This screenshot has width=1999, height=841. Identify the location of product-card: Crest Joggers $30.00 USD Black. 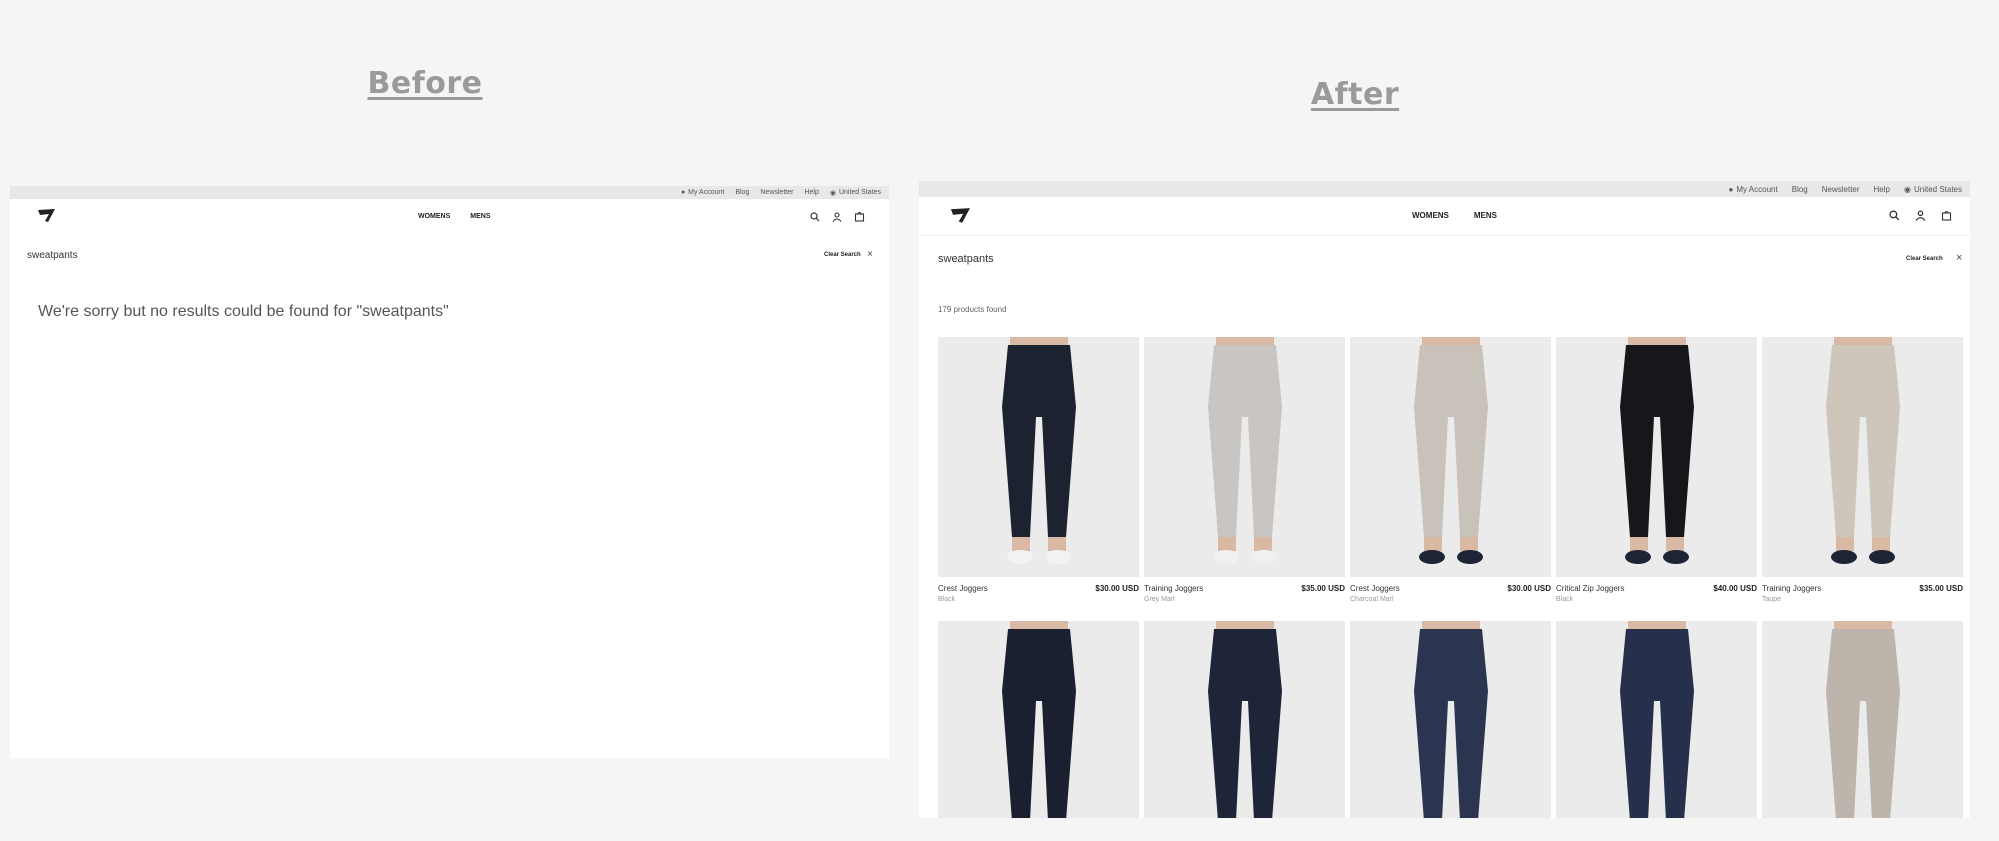
(1038, 470).